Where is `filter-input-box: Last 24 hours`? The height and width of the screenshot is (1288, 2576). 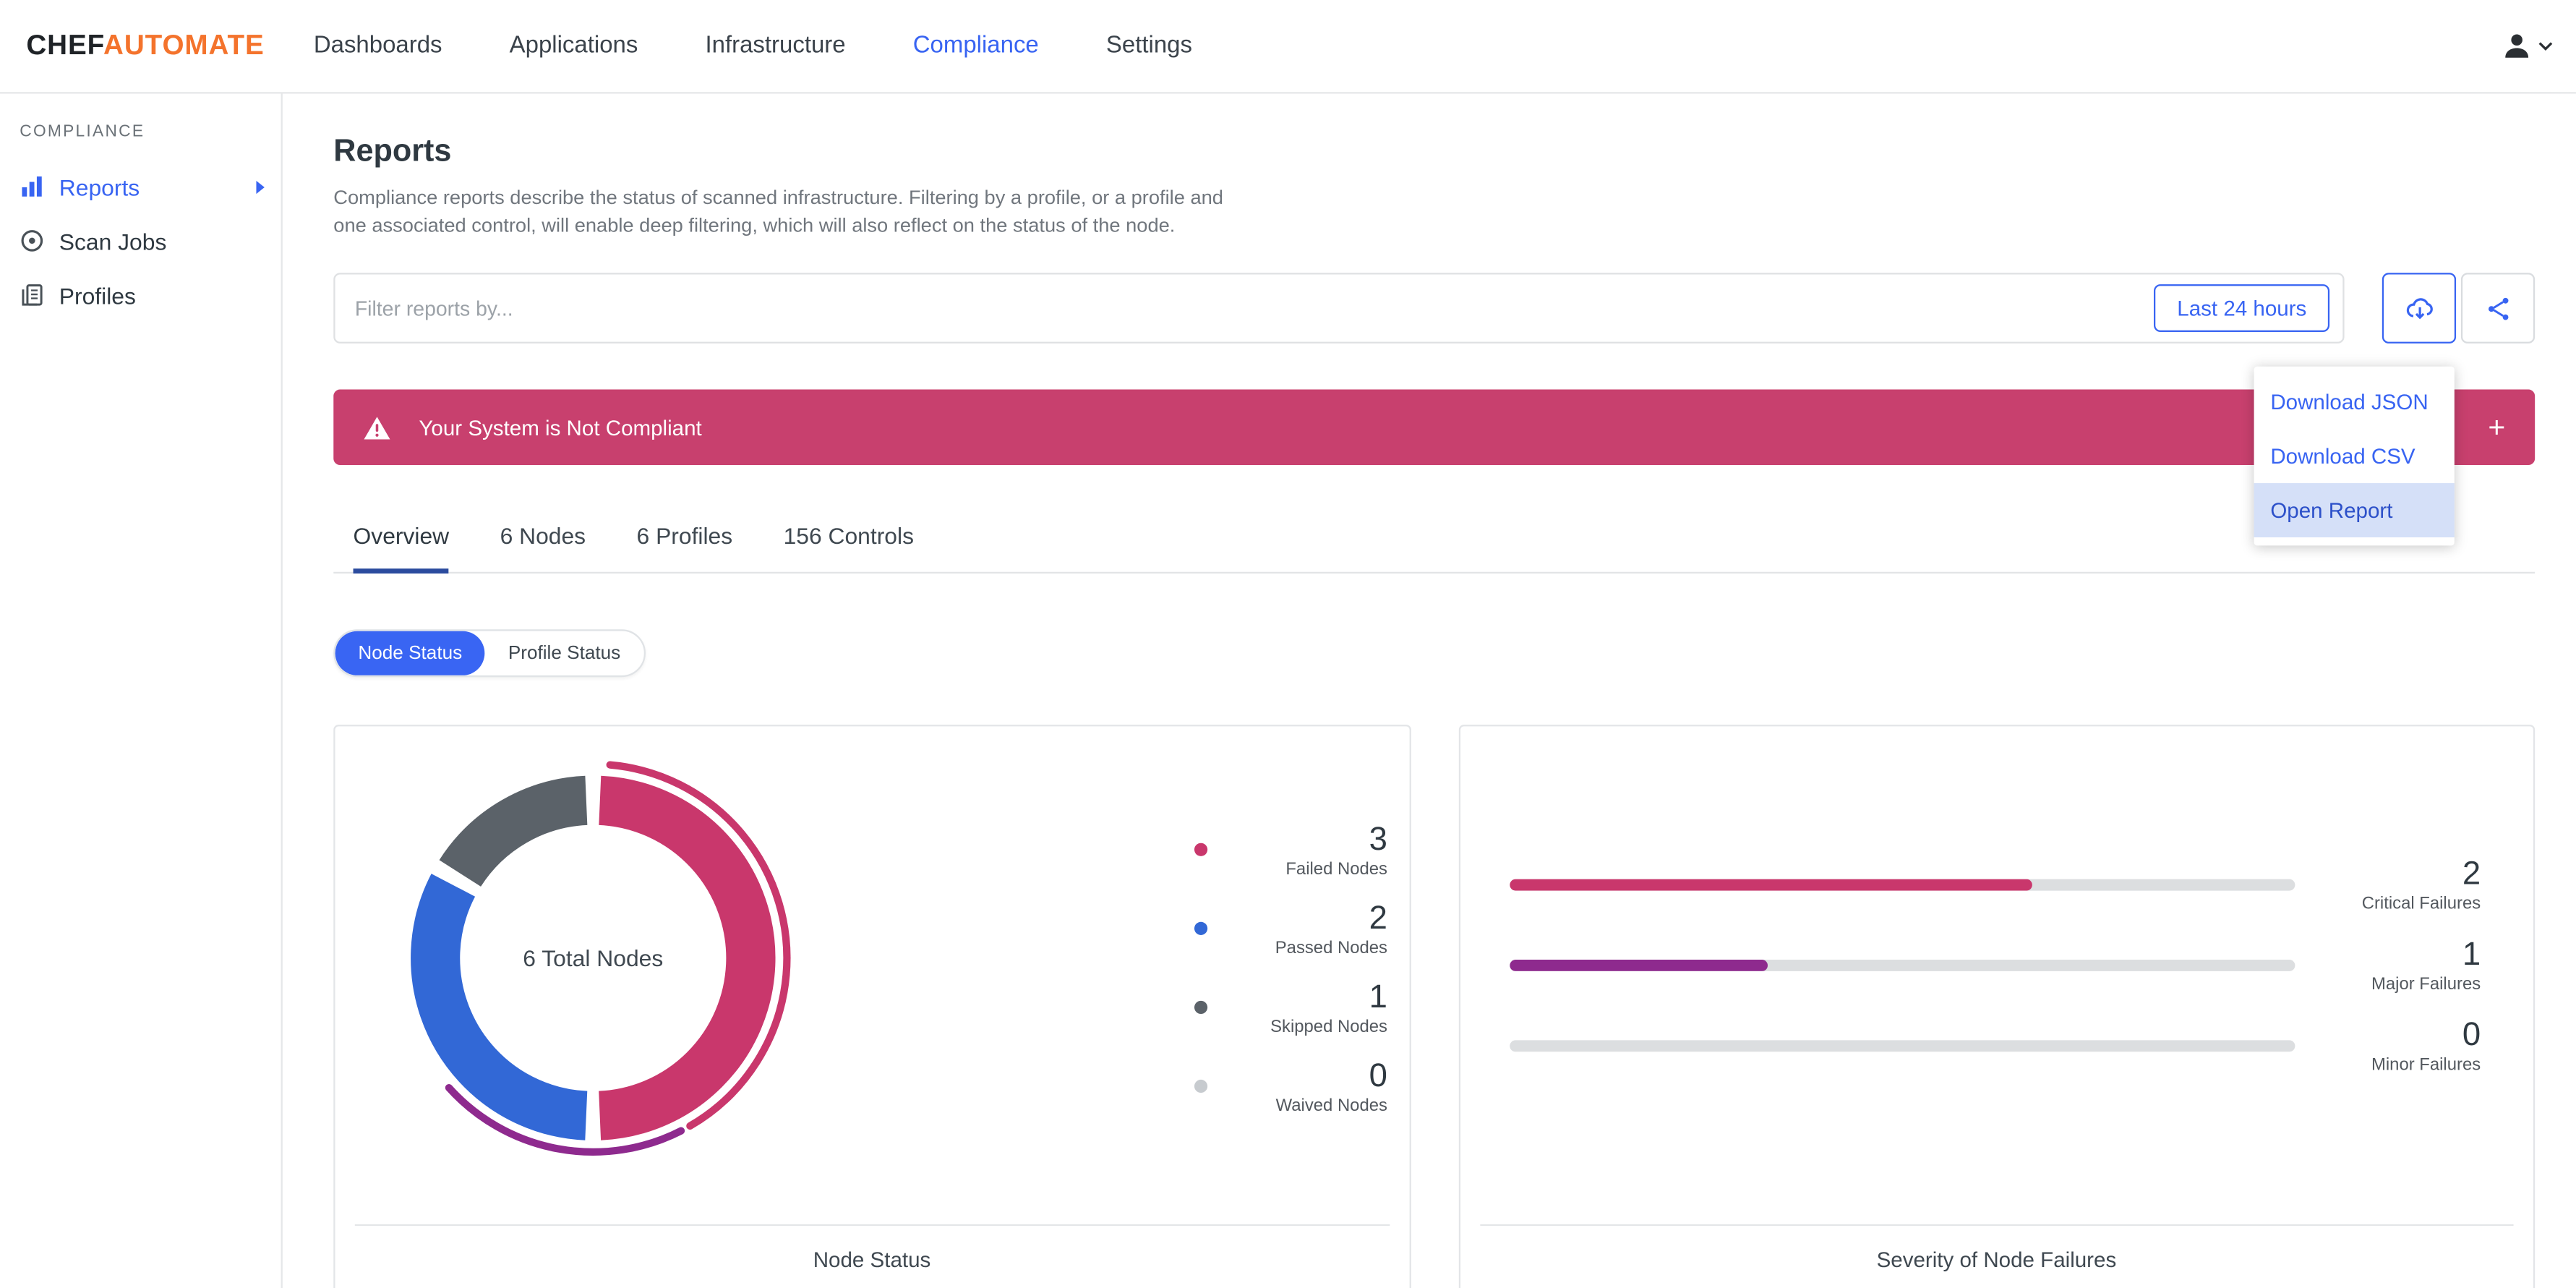
filter-input-box: Last 24 hours is located at coordinates (1339, 308).